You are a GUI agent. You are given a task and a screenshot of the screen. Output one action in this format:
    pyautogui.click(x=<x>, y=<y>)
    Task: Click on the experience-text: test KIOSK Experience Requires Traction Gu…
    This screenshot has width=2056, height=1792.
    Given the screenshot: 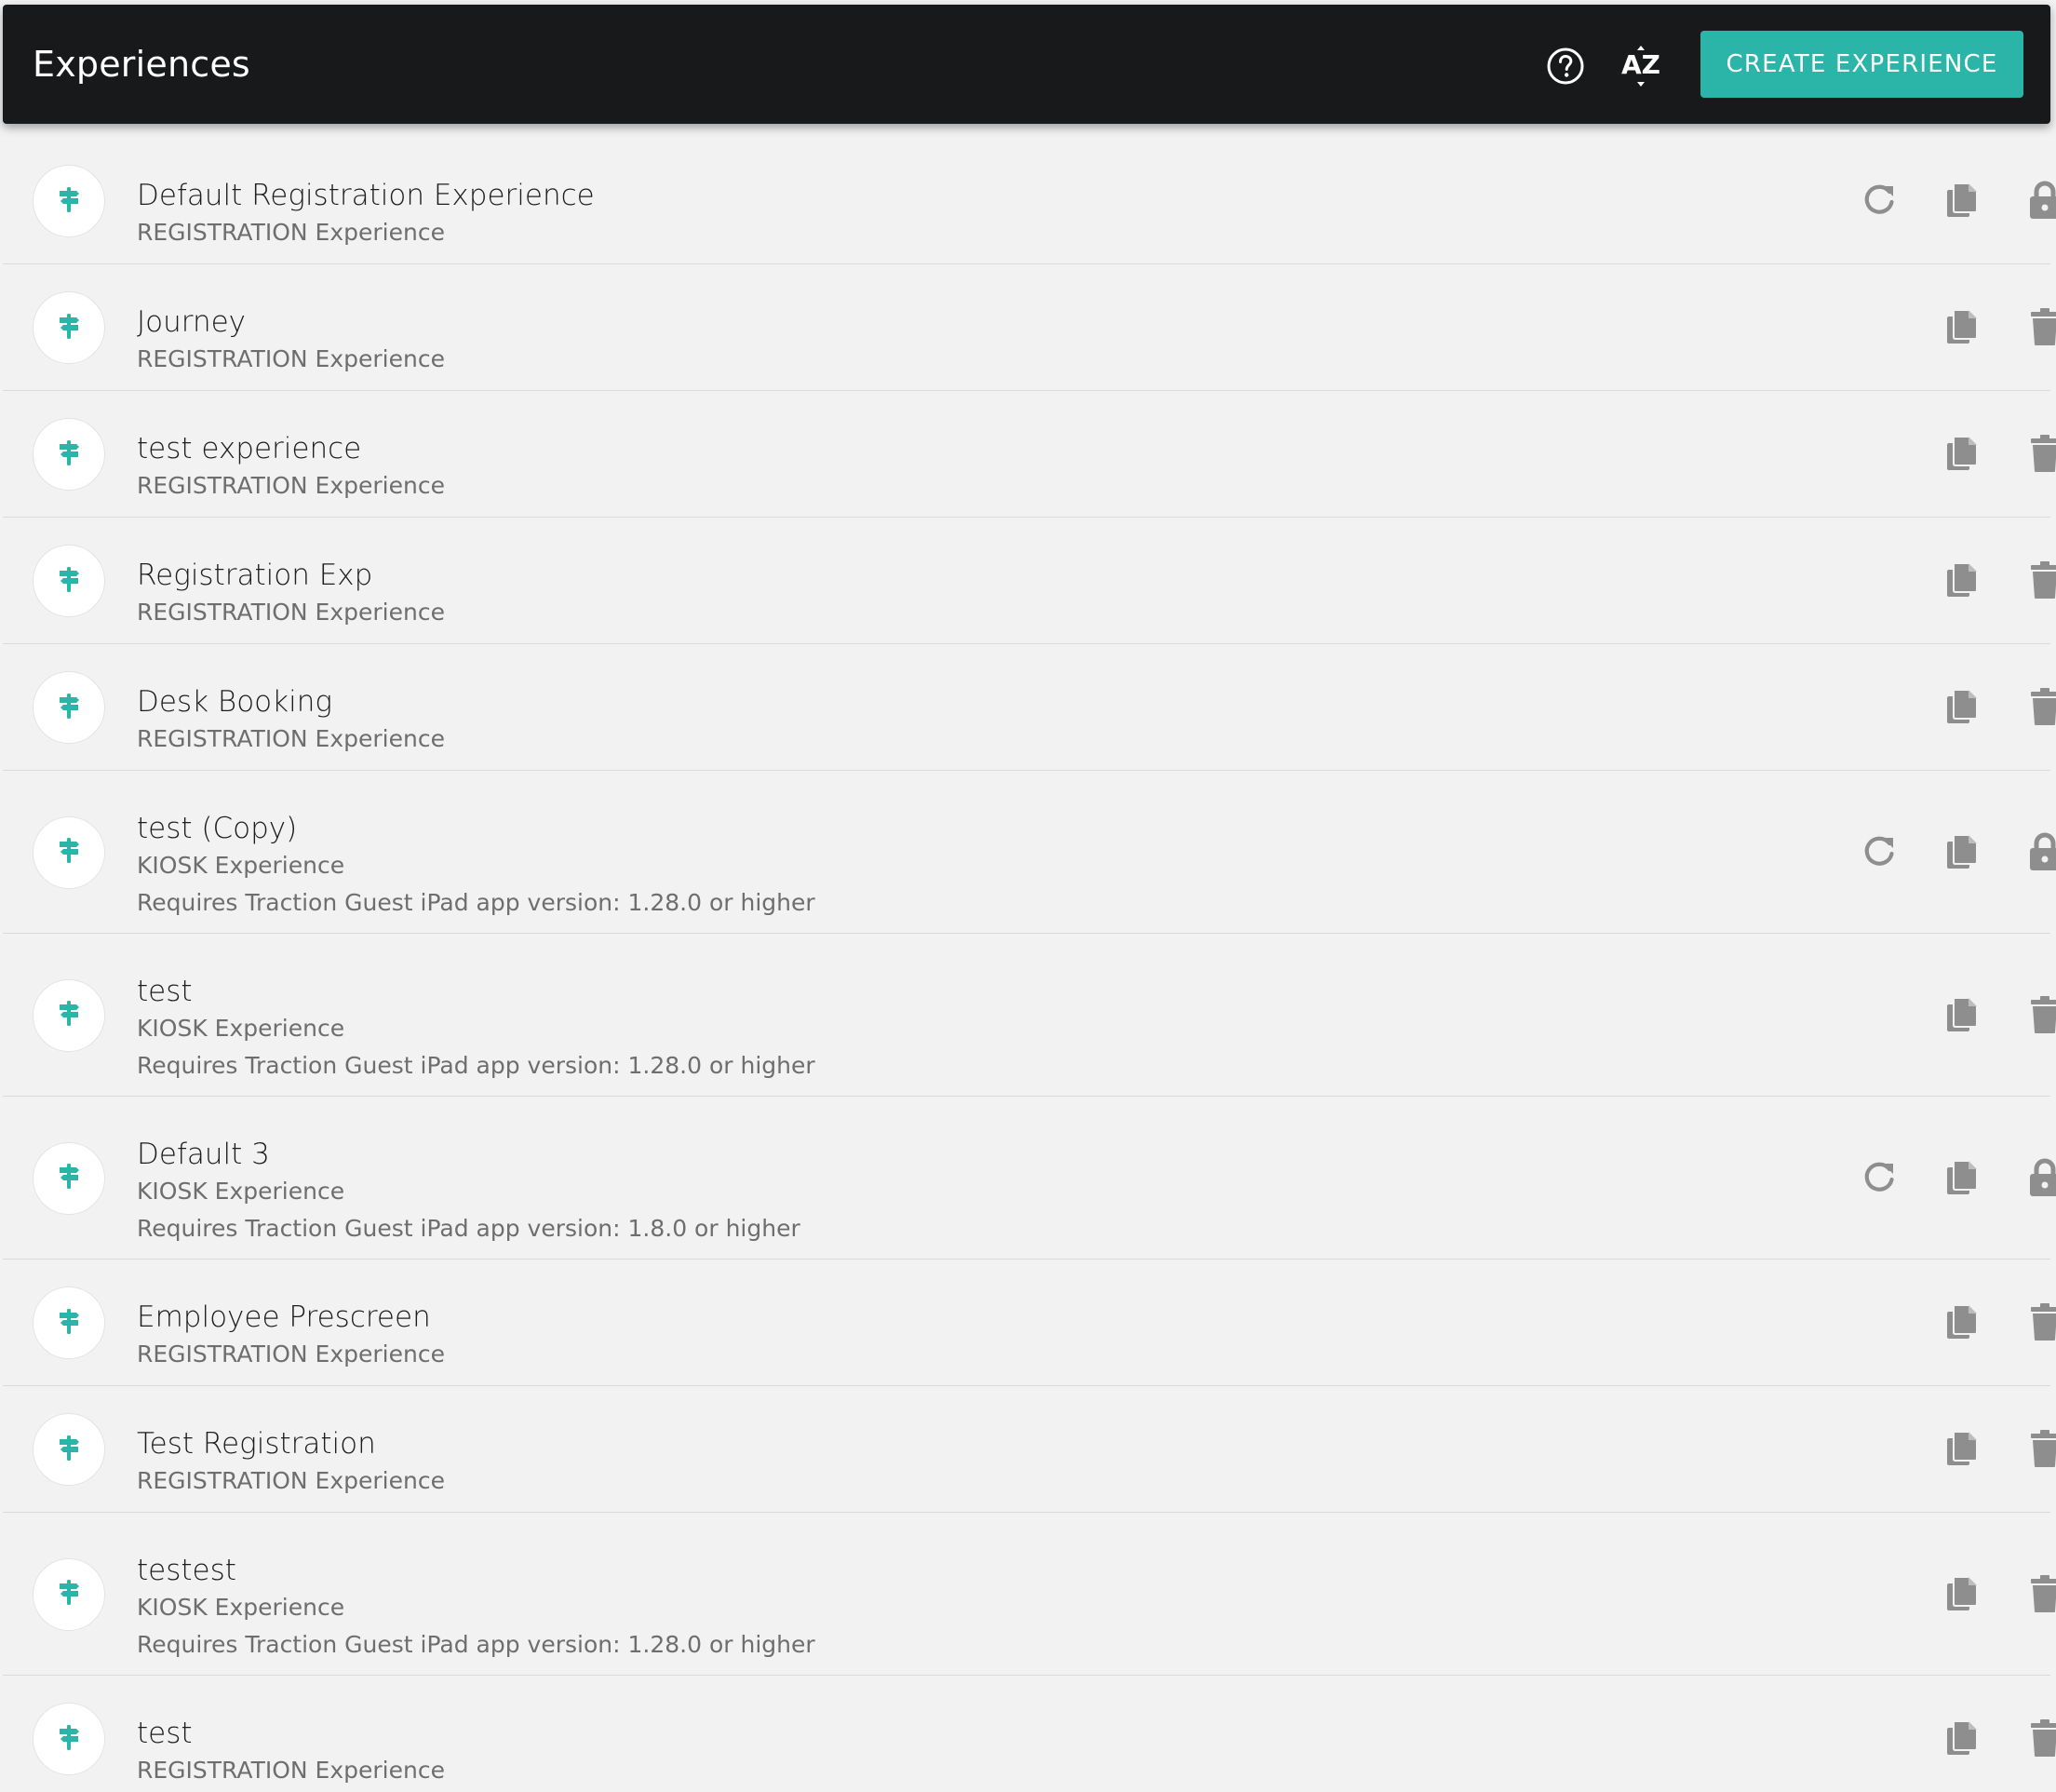 What is the action you would take?
    pyautogui.click(x=476, y=1029)
    